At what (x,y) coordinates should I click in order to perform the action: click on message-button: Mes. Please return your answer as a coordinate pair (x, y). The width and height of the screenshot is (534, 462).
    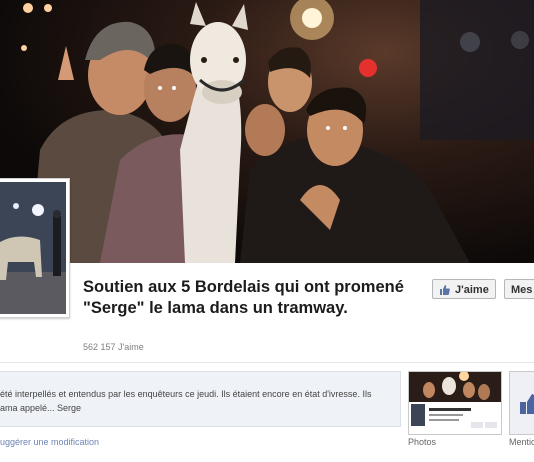
    Looking at the image, I should click on (519, 289).